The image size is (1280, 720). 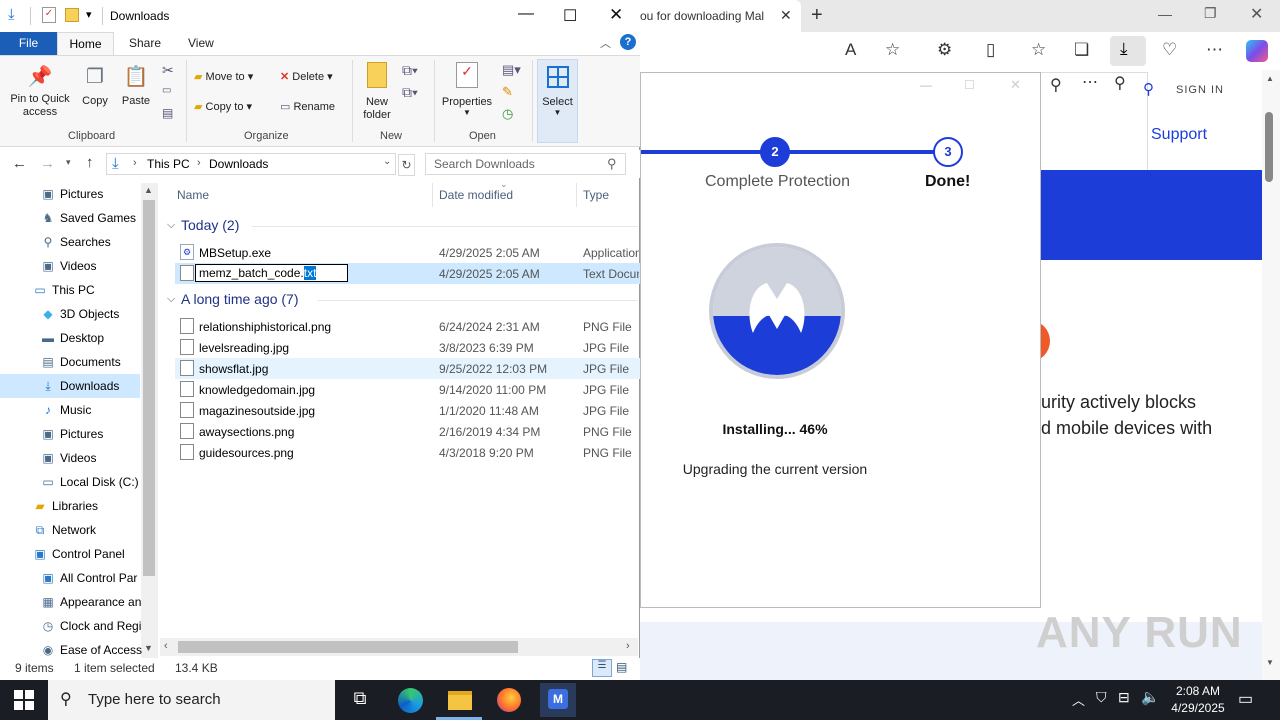 What do you see at coordinates (110, 367) in the screenshot?
I see `sidebar-item-documents: ▤ Documents` at bounding box center [110, 367].